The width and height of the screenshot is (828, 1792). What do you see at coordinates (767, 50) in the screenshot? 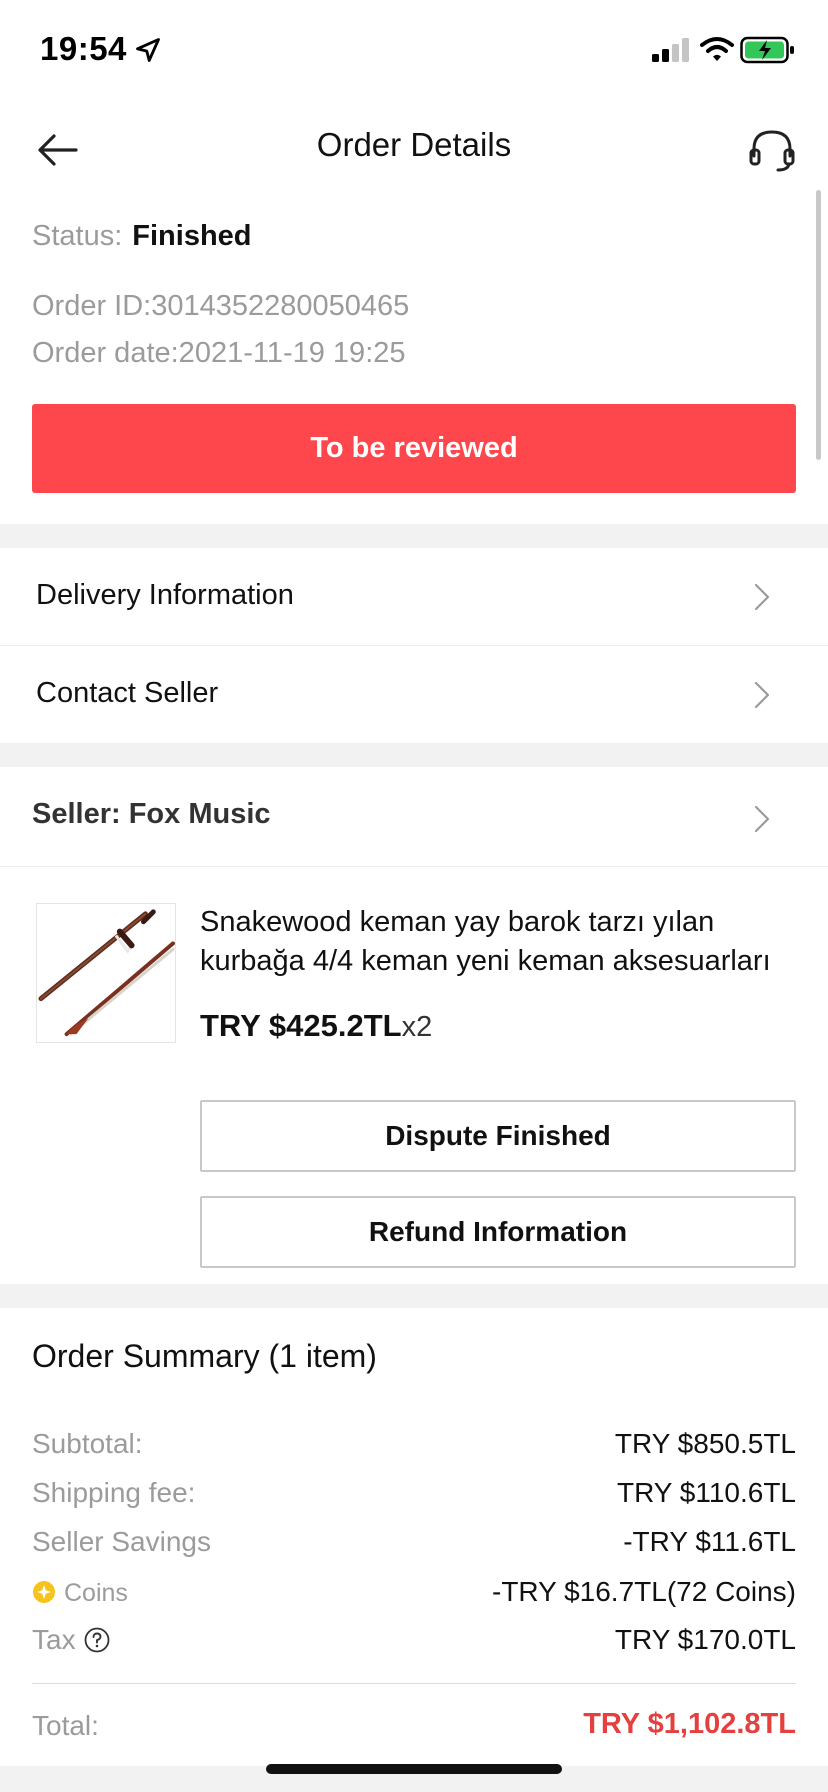
I see `battery-charging-icon` at bounding box center [767, 50].